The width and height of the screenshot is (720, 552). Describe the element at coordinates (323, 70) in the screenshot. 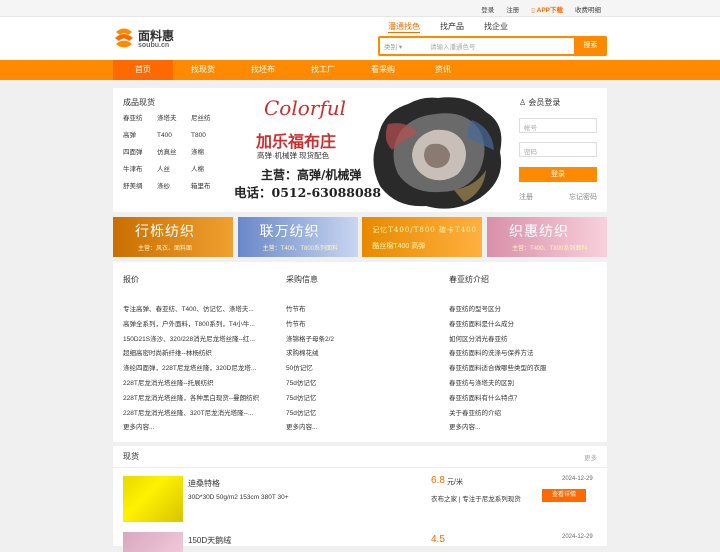

I see `nav-factory: 找工厂` at that location.